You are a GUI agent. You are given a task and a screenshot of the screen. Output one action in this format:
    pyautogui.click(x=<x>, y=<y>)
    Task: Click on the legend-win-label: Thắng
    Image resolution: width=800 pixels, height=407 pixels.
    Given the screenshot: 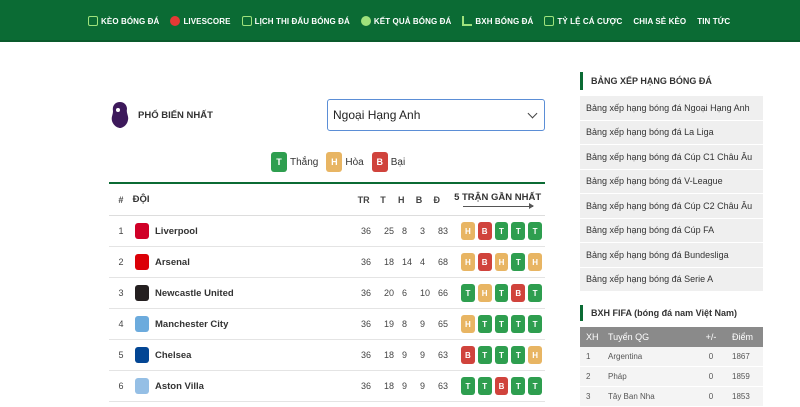 What is the action you would take?
    pyautogui.click(x=304, y=162)
    